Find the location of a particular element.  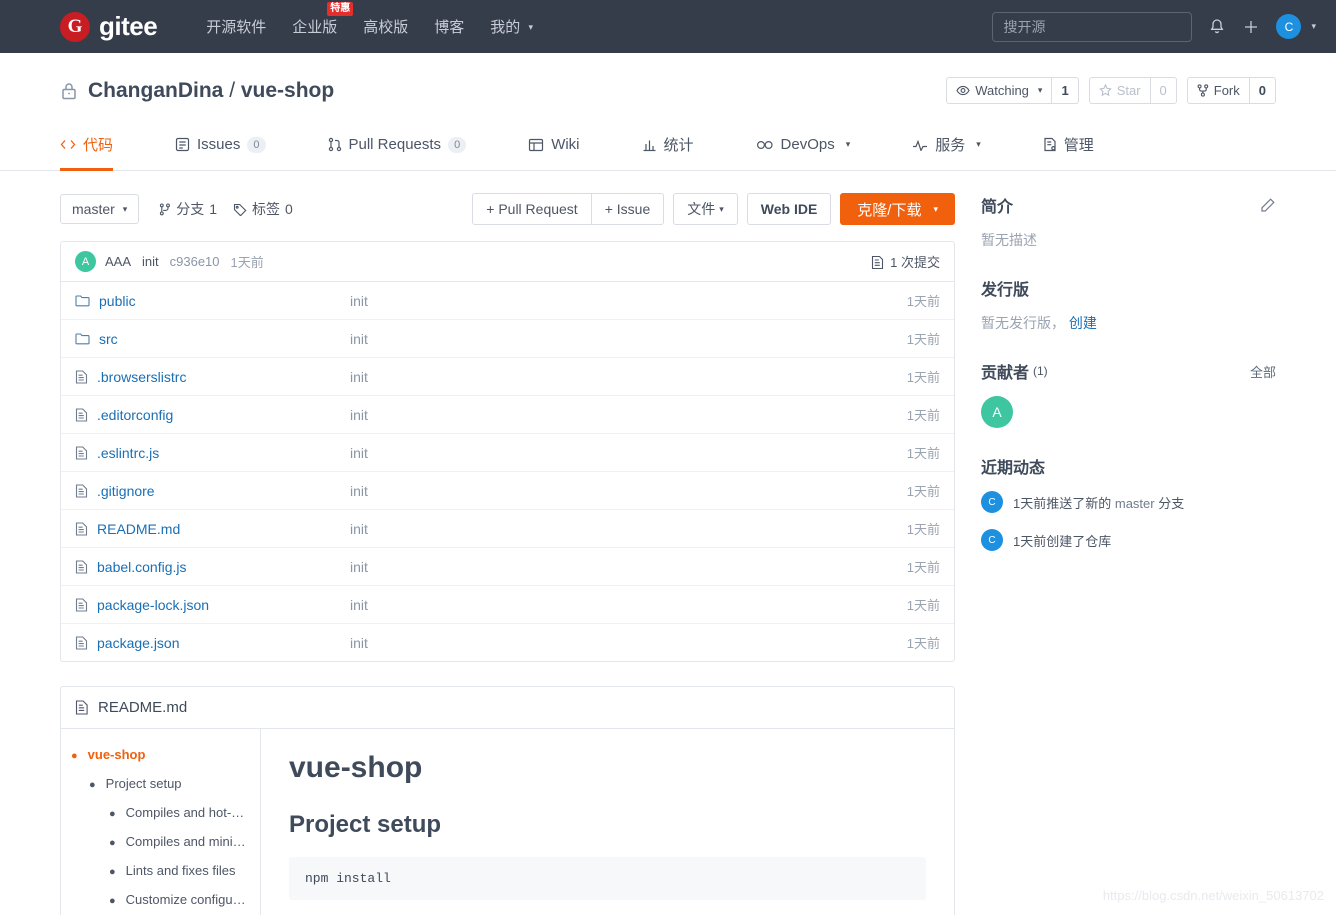

tab-services-label: 服务 is located at coordinates (950, 145).